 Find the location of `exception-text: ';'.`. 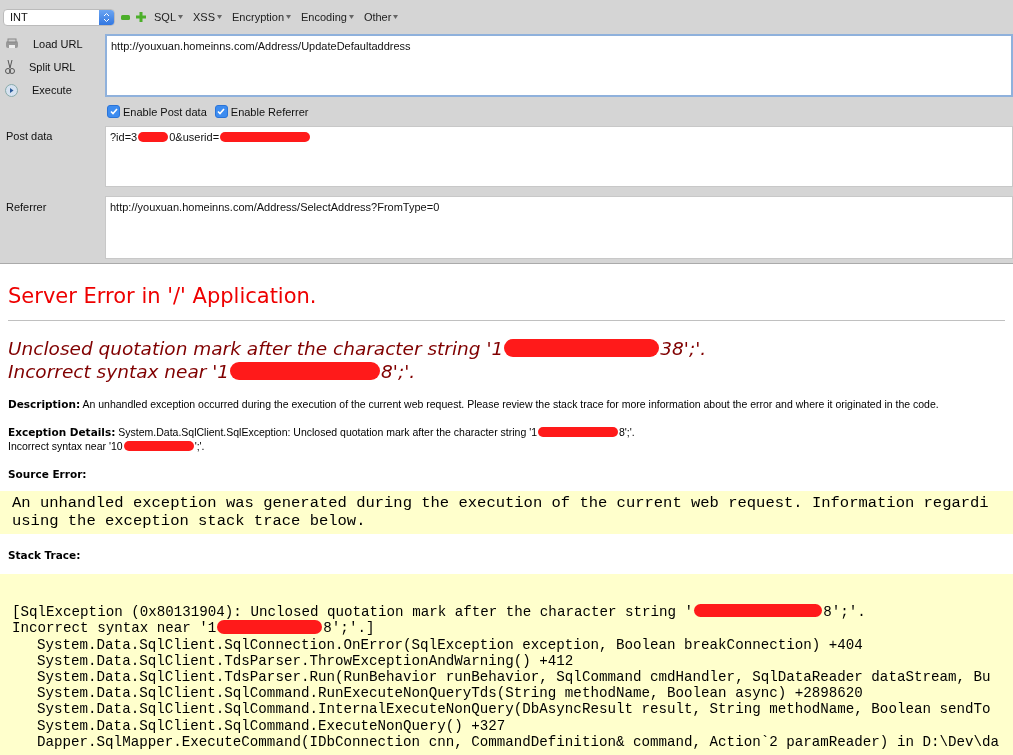

exception-text: ';'. is located at coordinates (199, 446).